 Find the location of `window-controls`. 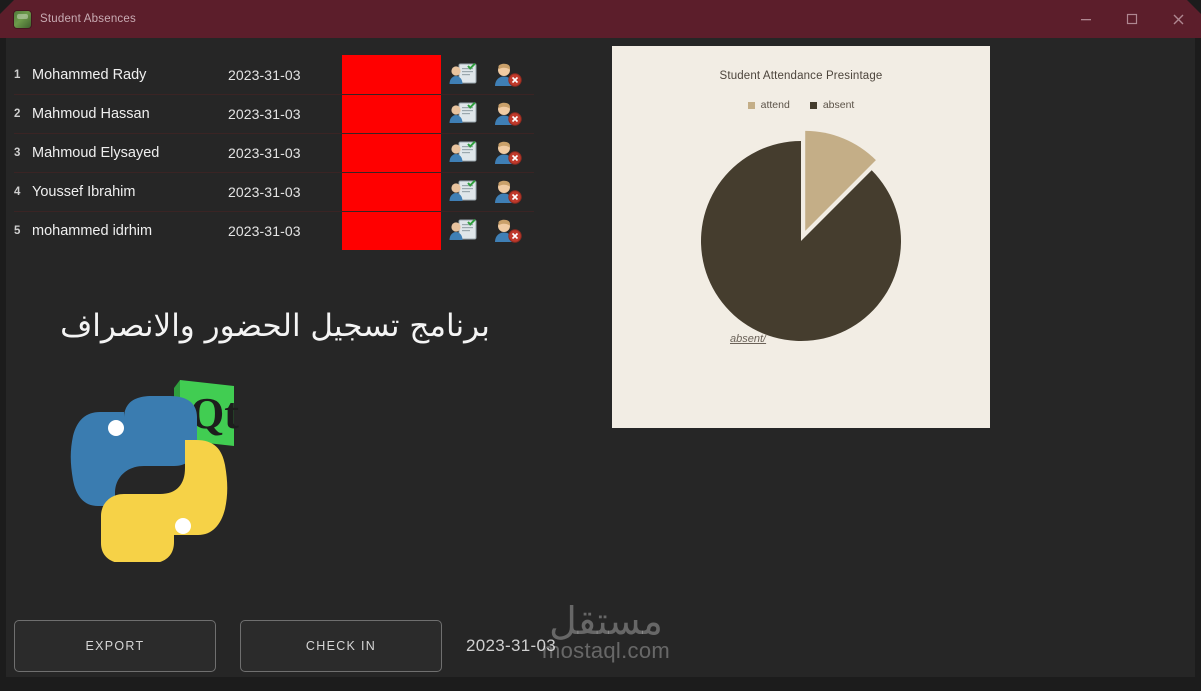

window-controls is located at coordinates (1132, 19).